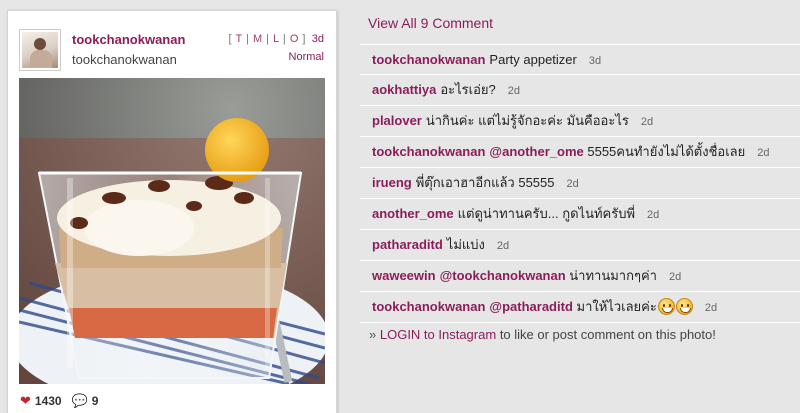 The width and height of the screenshot is (800, 413). I want to click on comment-body: มาให้ไวเลยค่ะ, so click(616, 306).